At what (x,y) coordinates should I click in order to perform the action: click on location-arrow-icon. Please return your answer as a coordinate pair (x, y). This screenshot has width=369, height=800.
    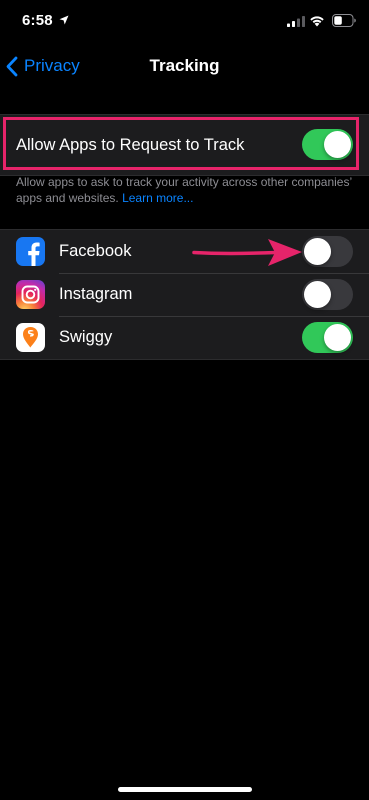
    Looking at the image, I should click on (64, 20).